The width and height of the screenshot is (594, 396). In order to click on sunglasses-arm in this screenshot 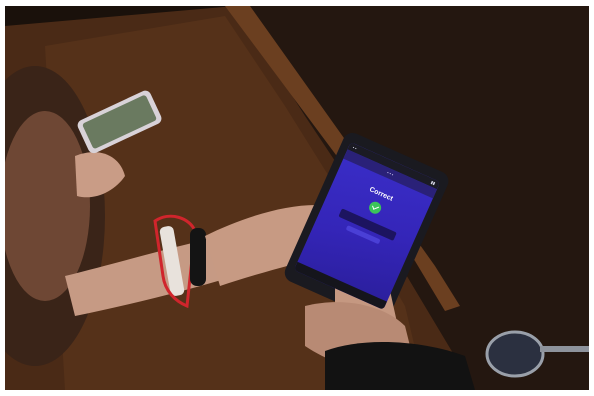, I will do `click(564, 349)`.